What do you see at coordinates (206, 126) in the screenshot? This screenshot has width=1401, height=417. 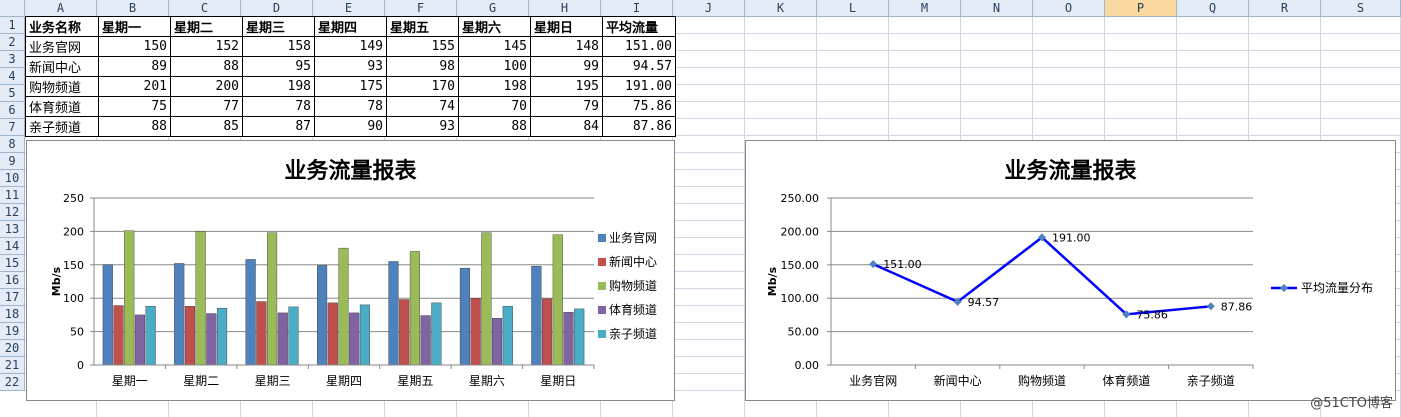 I see `table-cell: 85` at bounding box center [206, 126].